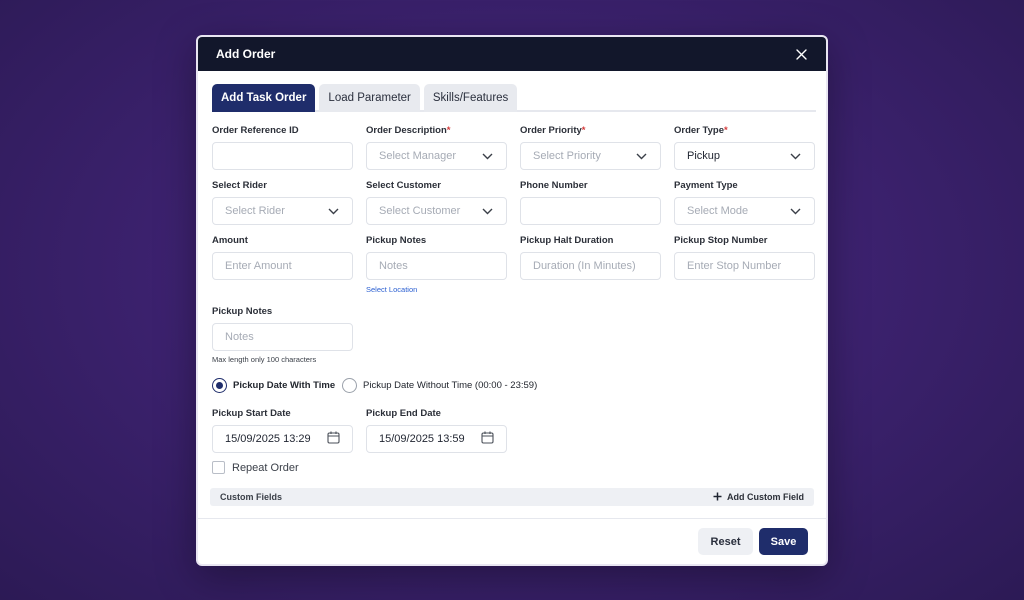  I want to click on custom-fields-label: Custom Fields, so click(251, 497).